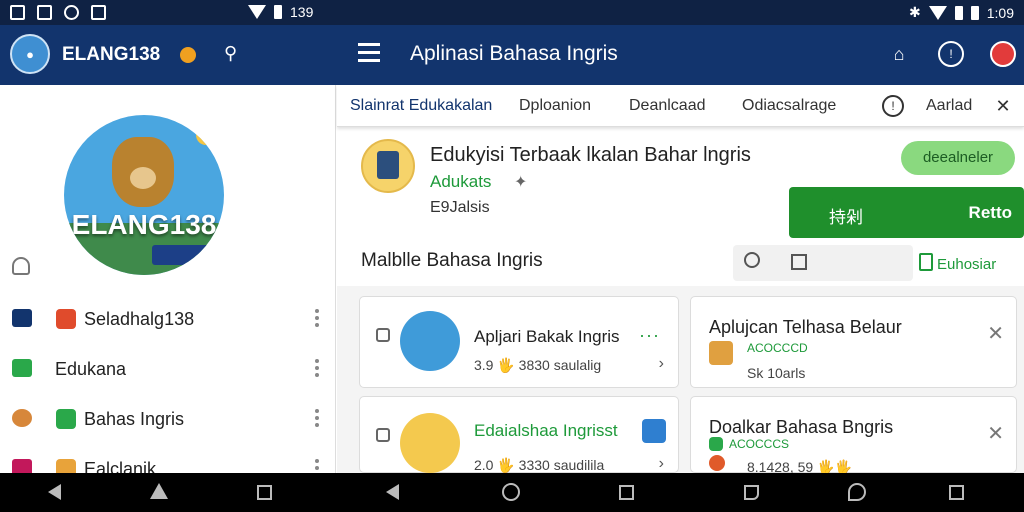 The image size is (1024, 512). What do you see at coordinates (188, 55) in the screenshot?
I see `status-dot-icon` at bounding box center [188, 55].